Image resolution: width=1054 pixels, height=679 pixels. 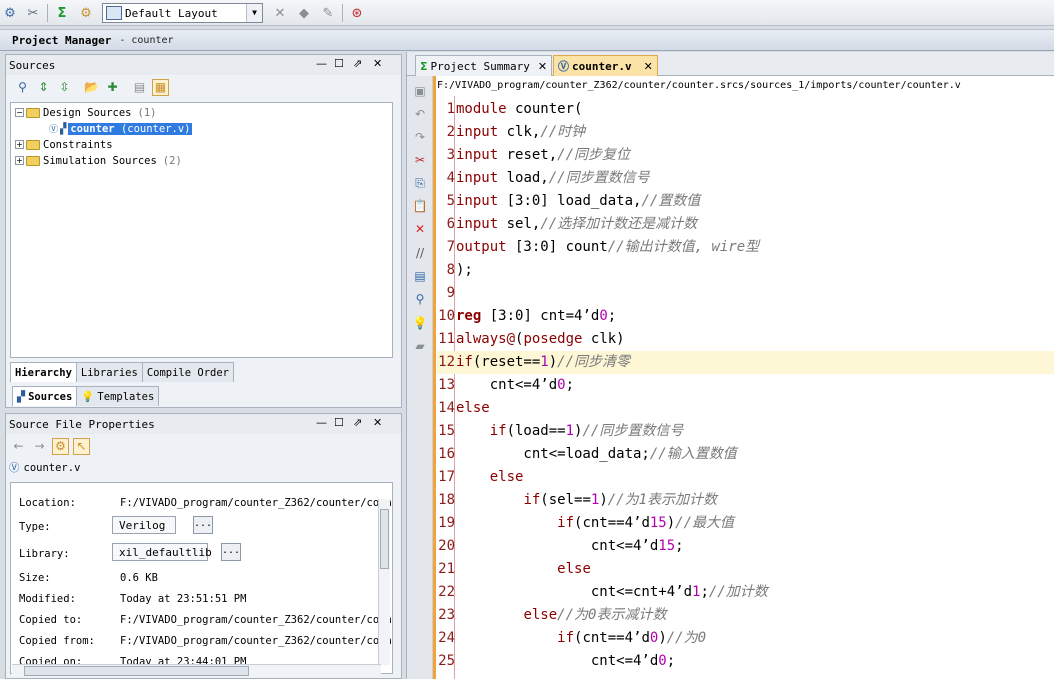 What do you see at coordinates (328, 13) in the screenshot?
I see `debug-probe-icon: ✎` at bounding box center [328, 13].